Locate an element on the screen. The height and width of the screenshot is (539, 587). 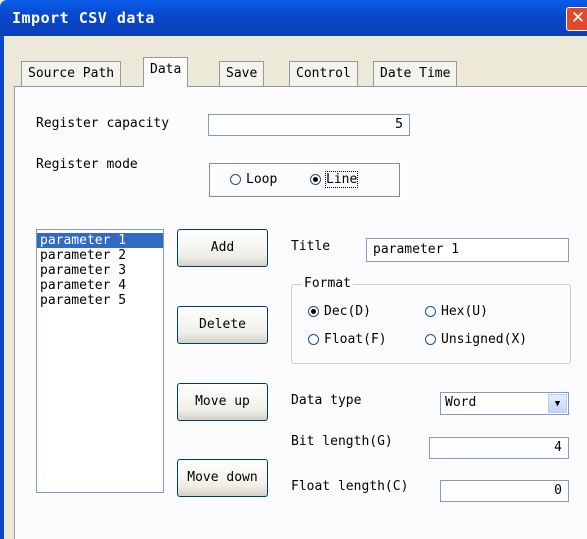
loop-radio: Loop is located at coordinates (253, 179).